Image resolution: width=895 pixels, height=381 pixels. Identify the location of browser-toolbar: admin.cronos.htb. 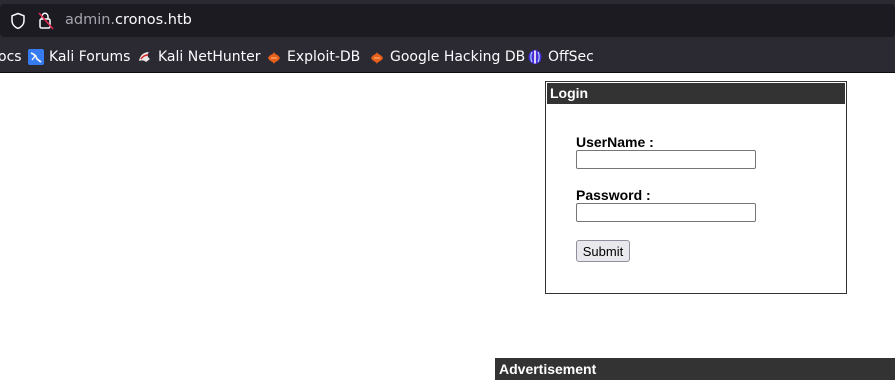
(447, 20).